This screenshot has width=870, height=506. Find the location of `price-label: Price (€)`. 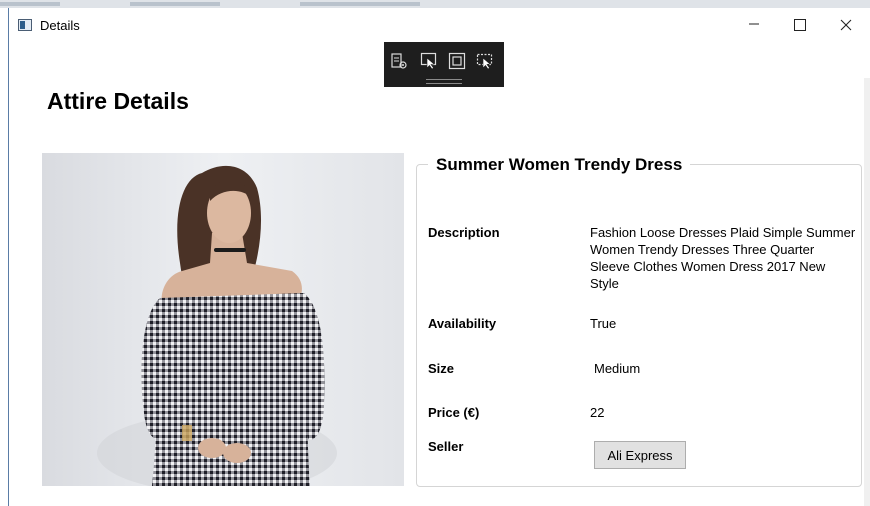

price-label: Price (€) is located at coordinates (454, 412).